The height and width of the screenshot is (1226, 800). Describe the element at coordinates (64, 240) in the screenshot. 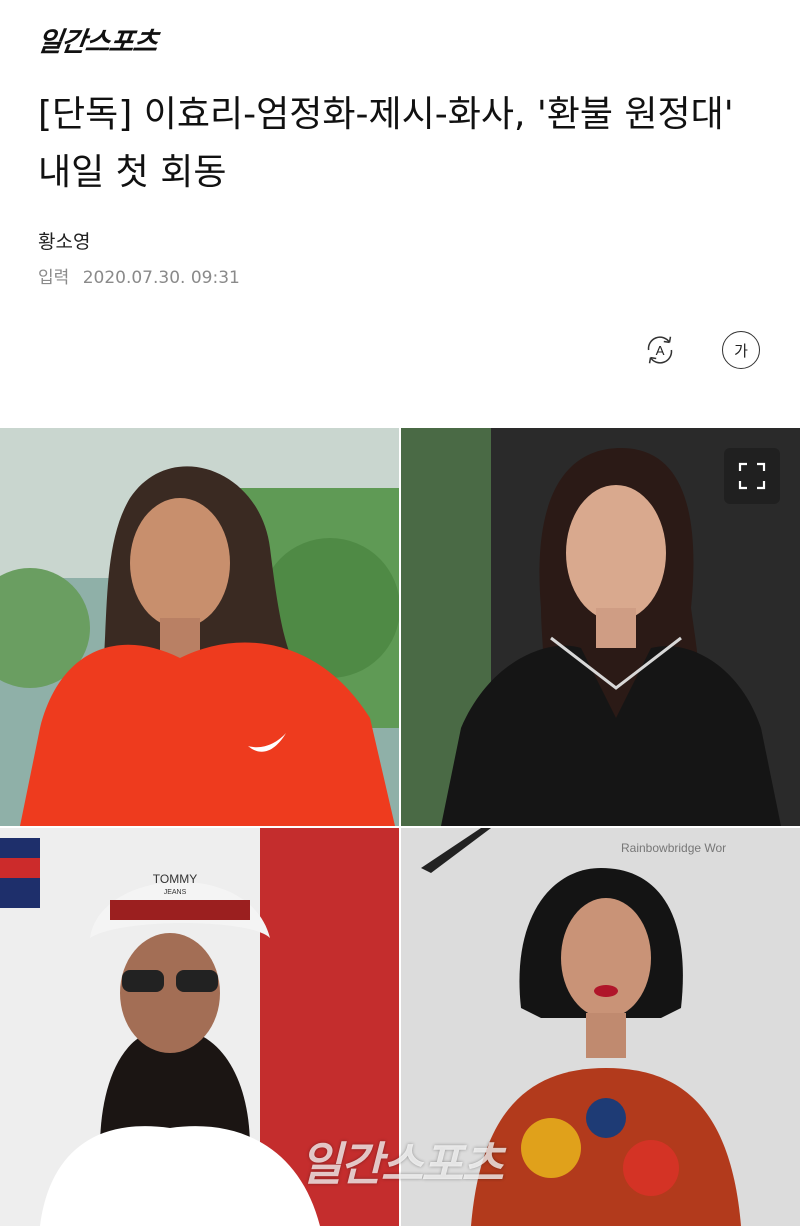

I see `author-name: 황소영` at that location.